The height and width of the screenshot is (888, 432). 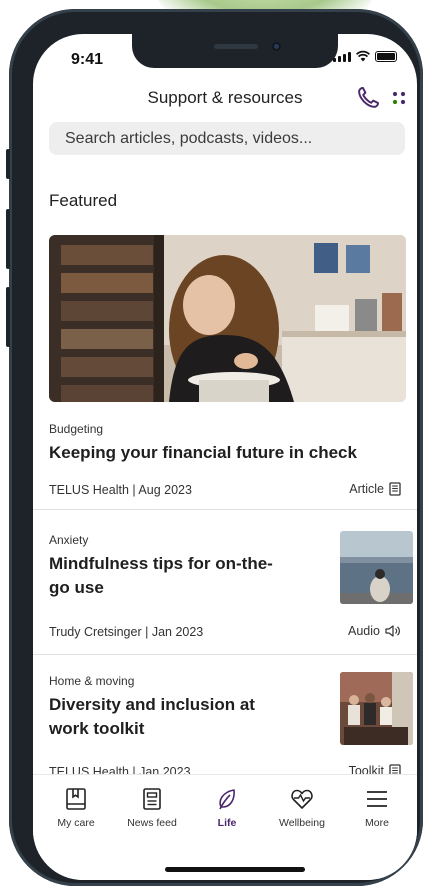 What do you see at coordinates (227, 799) in the screenshot?
I see `leaf-icon` at bounding box center [227, 799].